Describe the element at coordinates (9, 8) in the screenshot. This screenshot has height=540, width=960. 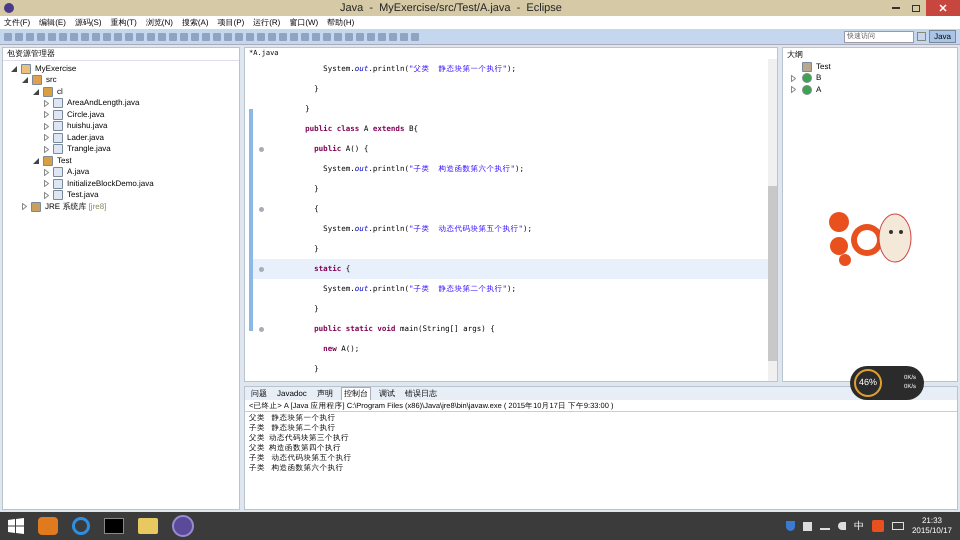
I see `eclipse-logo-icon` at that location.